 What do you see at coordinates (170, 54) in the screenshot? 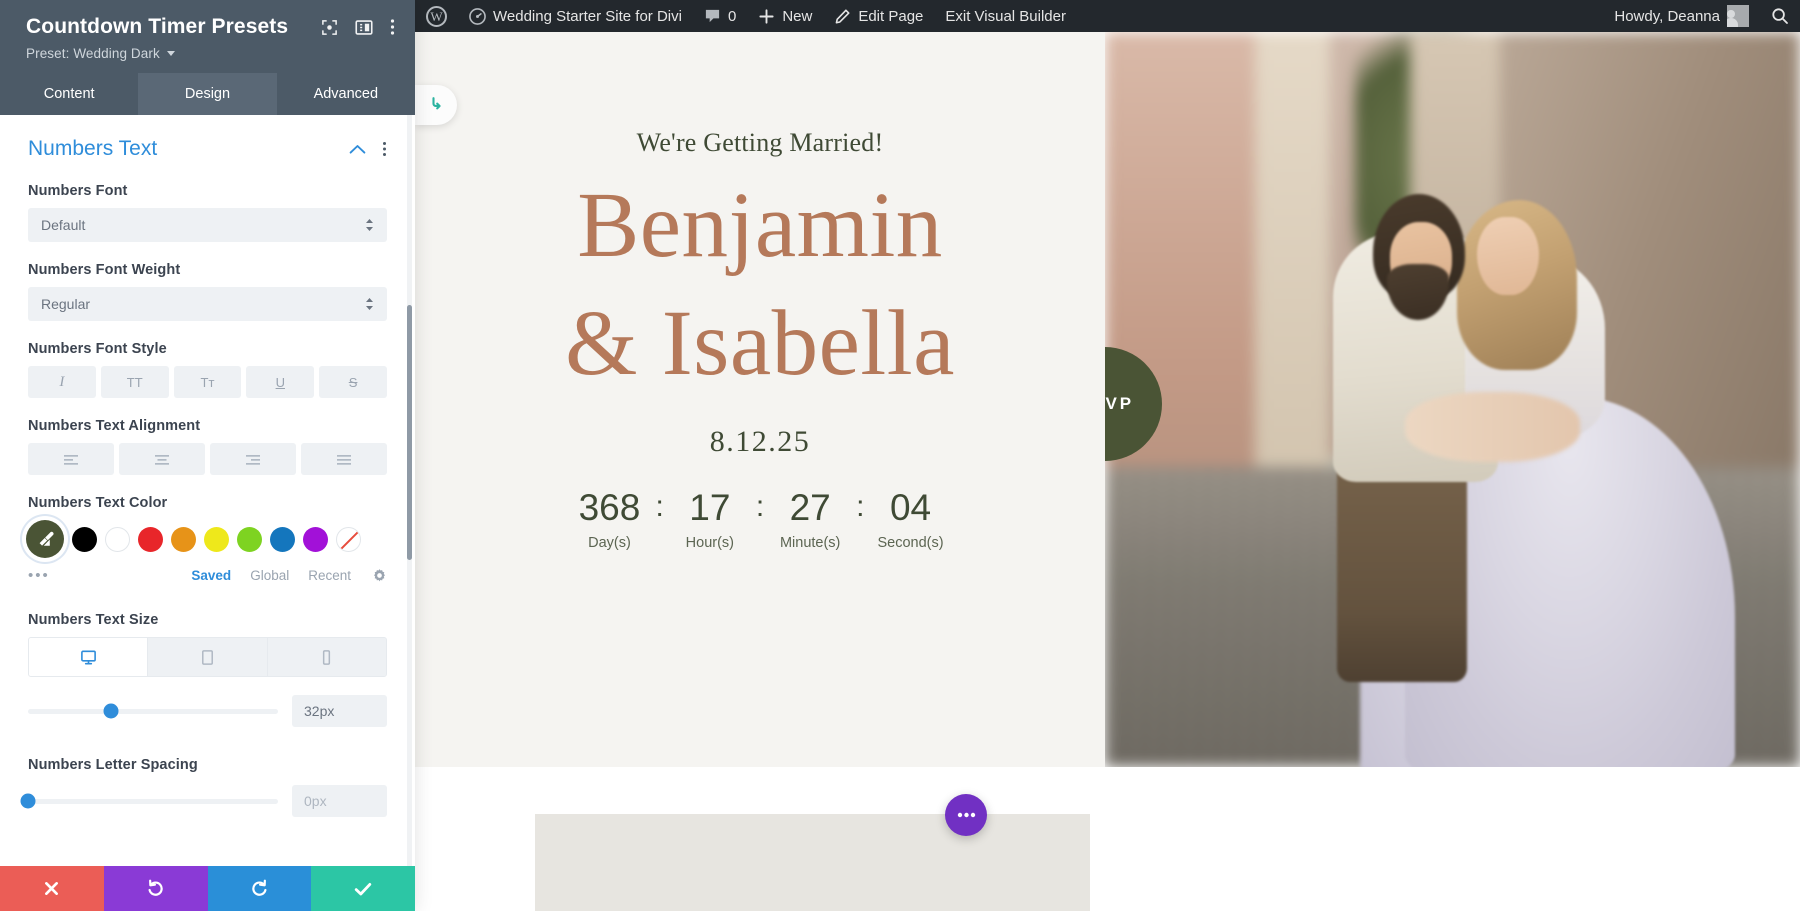
I see `chevron-down-icon` at bounding box center [170, 54].